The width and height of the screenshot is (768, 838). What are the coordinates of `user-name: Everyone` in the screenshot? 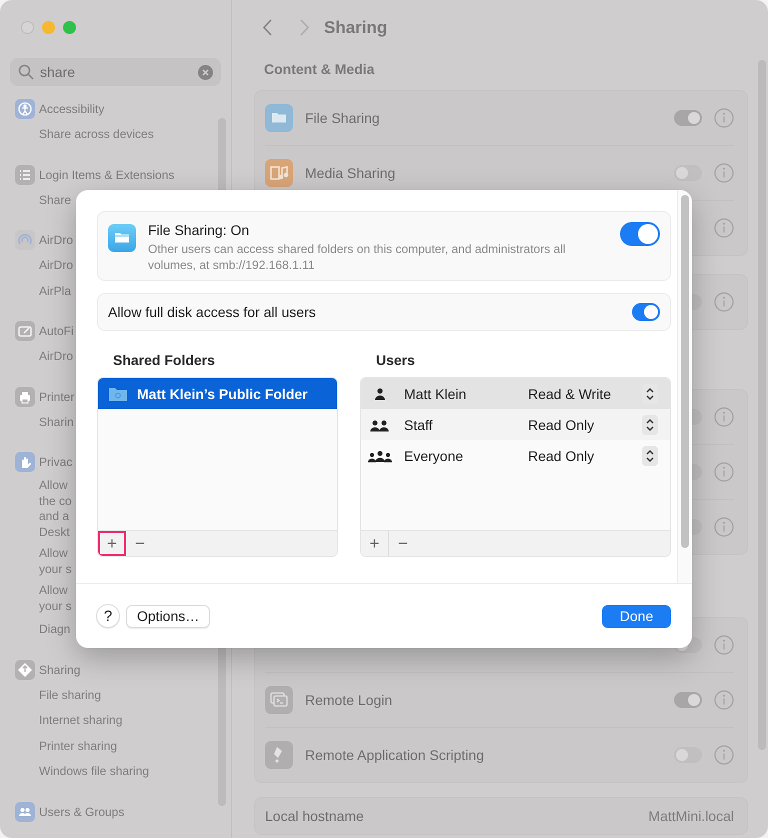 It's located at (434, 456).